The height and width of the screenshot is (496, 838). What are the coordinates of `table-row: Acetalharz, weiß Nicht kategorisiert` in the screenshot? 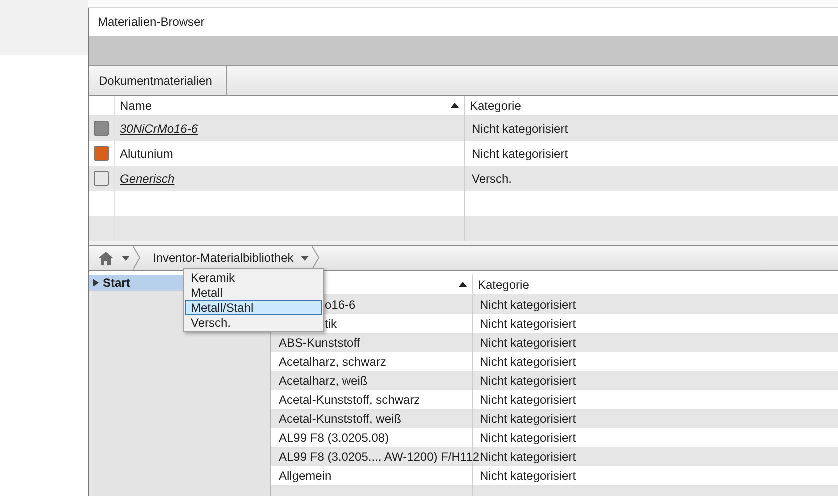 It's located at (554, 380).